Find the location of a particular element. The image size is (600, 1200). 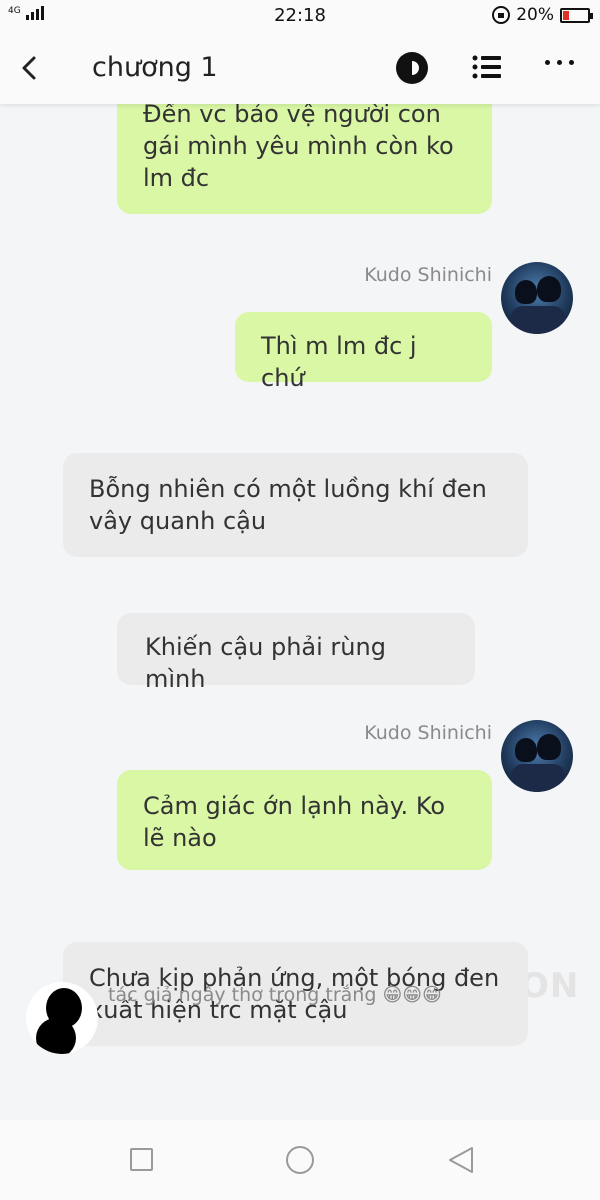

system-nav-bar is located at coordinates (300, 1160).